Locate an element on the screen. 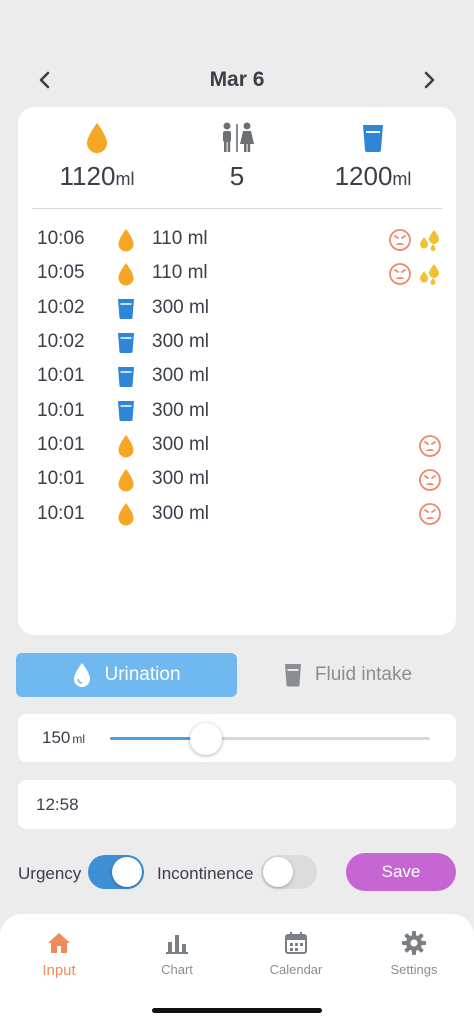  entry-time: 10:06 is located at coordinates (61, 239).